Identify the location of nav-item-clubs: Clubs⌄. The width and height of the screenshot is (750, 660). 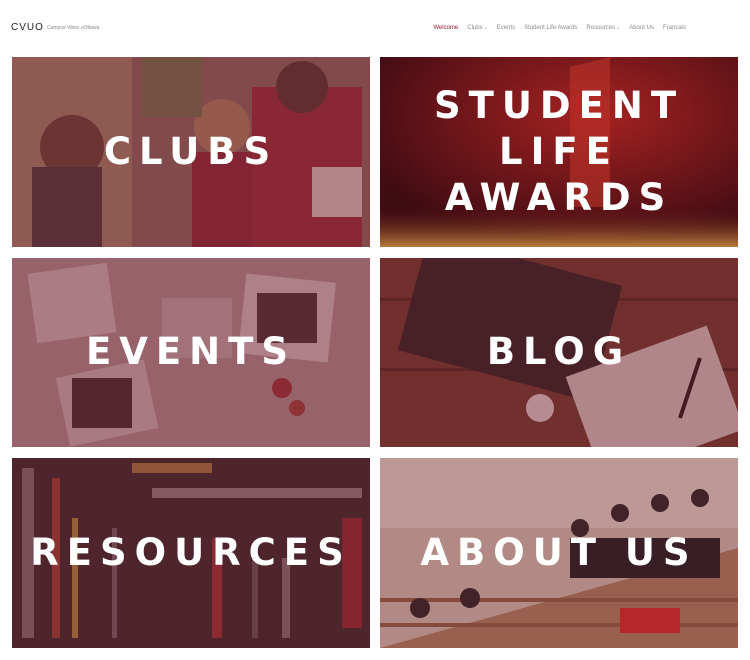
(477, 28).